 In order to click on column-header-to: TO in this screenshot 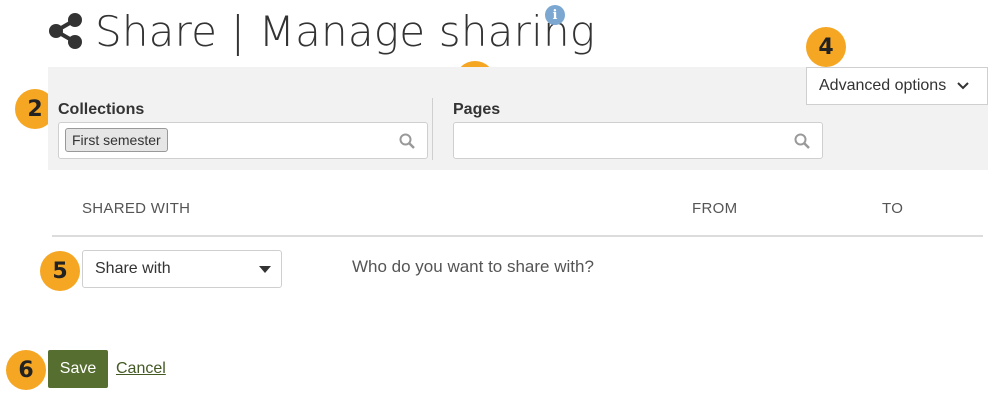, I will do `click(893, 208)`.